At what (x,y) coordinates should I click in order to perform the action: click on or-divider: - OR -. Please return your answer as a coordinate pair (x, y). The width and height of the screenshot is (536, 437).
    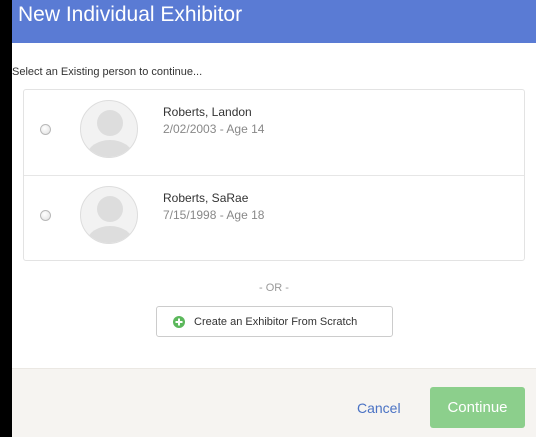
    Looking at the image, I should click on (274, 288).